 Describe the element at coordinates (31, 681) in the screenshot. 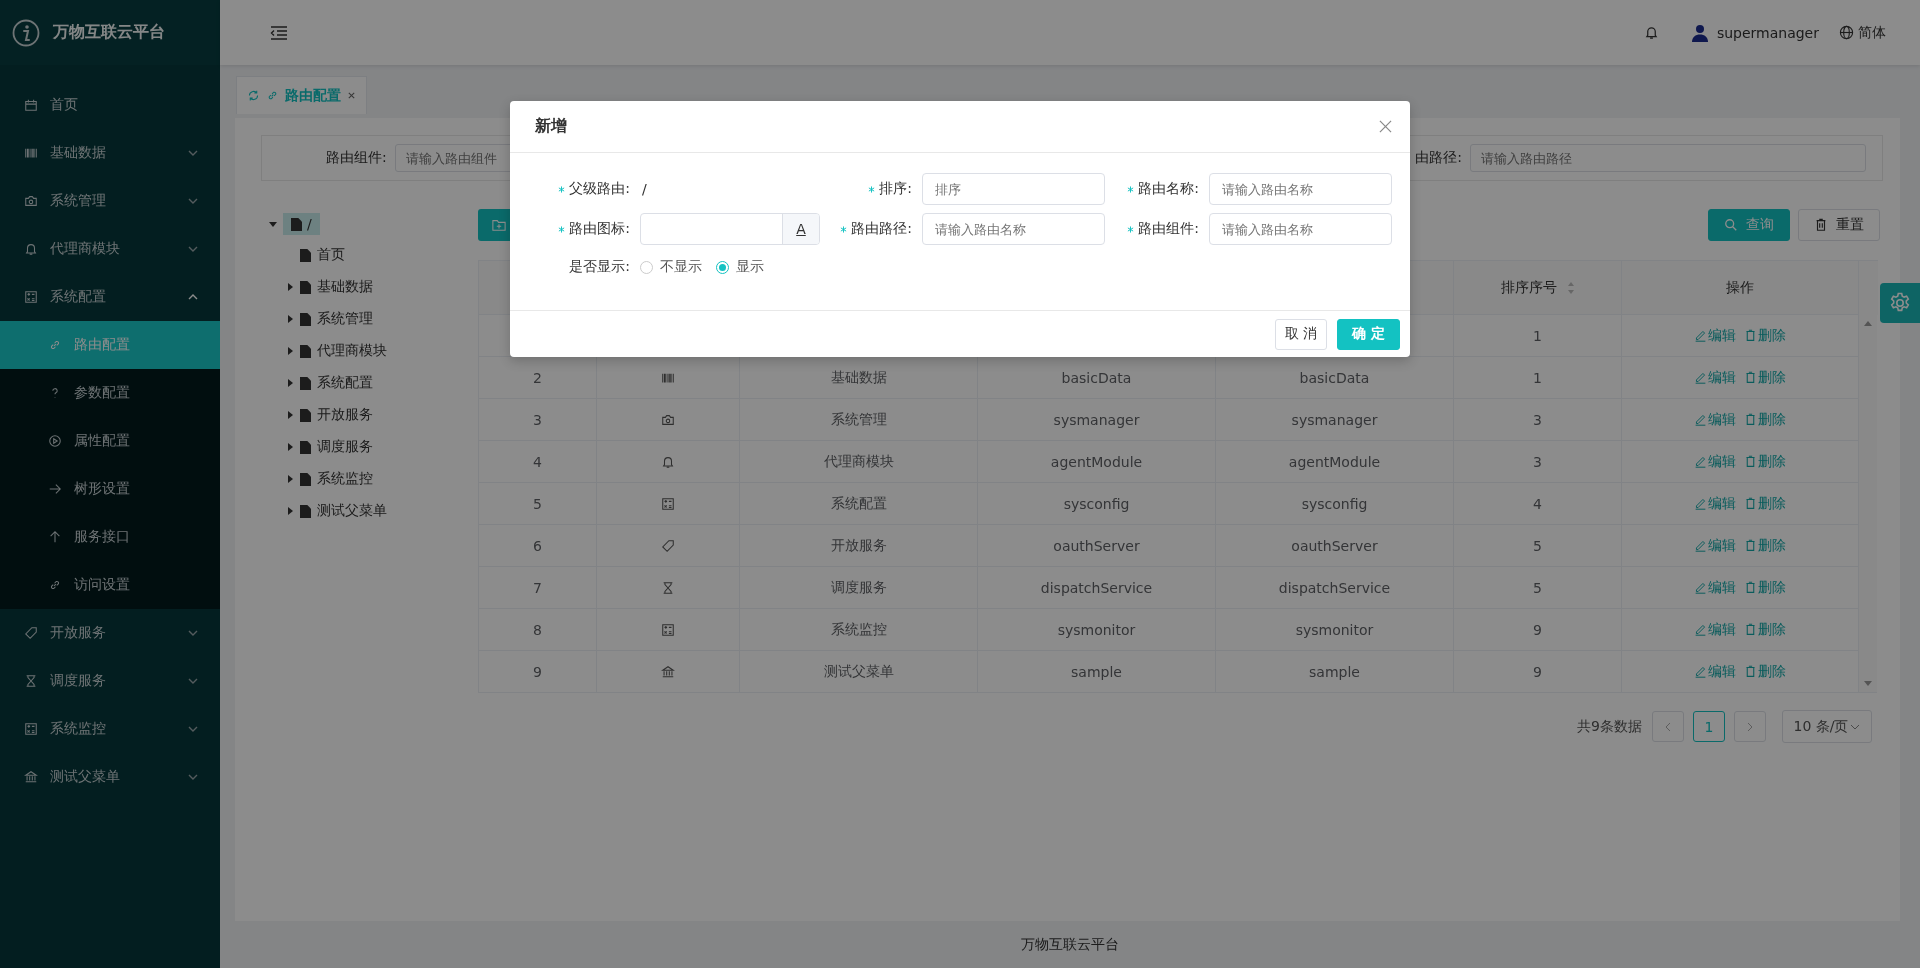

I see `hourglass-icon` at that location.